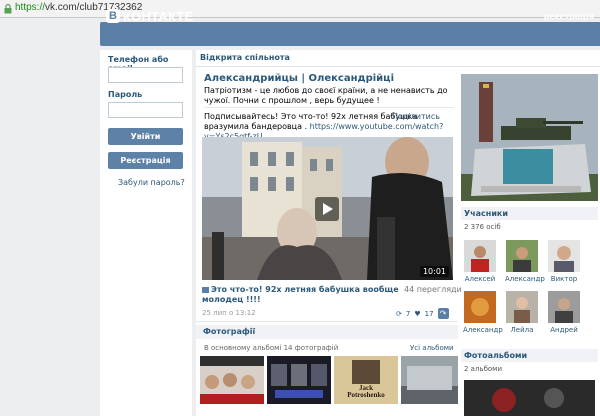 The height and width of the screenshot is (416, 600). I want to click on album-image, so click(529, 398).